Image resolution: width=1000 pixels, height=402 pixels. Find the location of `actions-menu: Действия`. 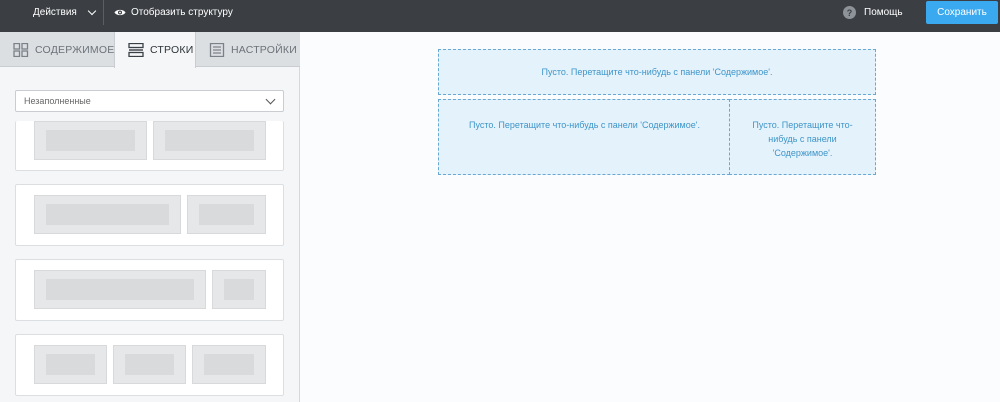

actions-menu: Действия is located at coordinates (65, 12).